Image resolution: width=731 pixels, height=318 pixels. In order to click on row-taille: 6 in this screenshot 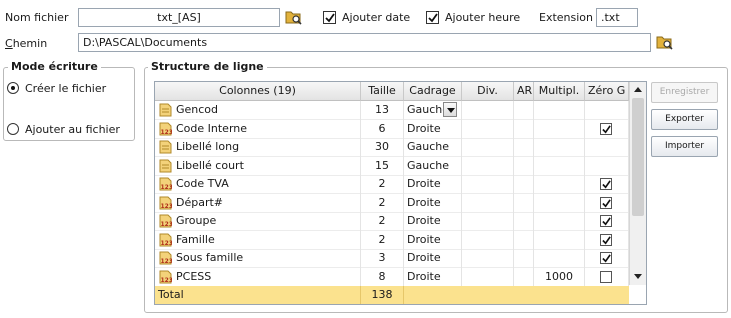, I will do `click(382, 129)`.